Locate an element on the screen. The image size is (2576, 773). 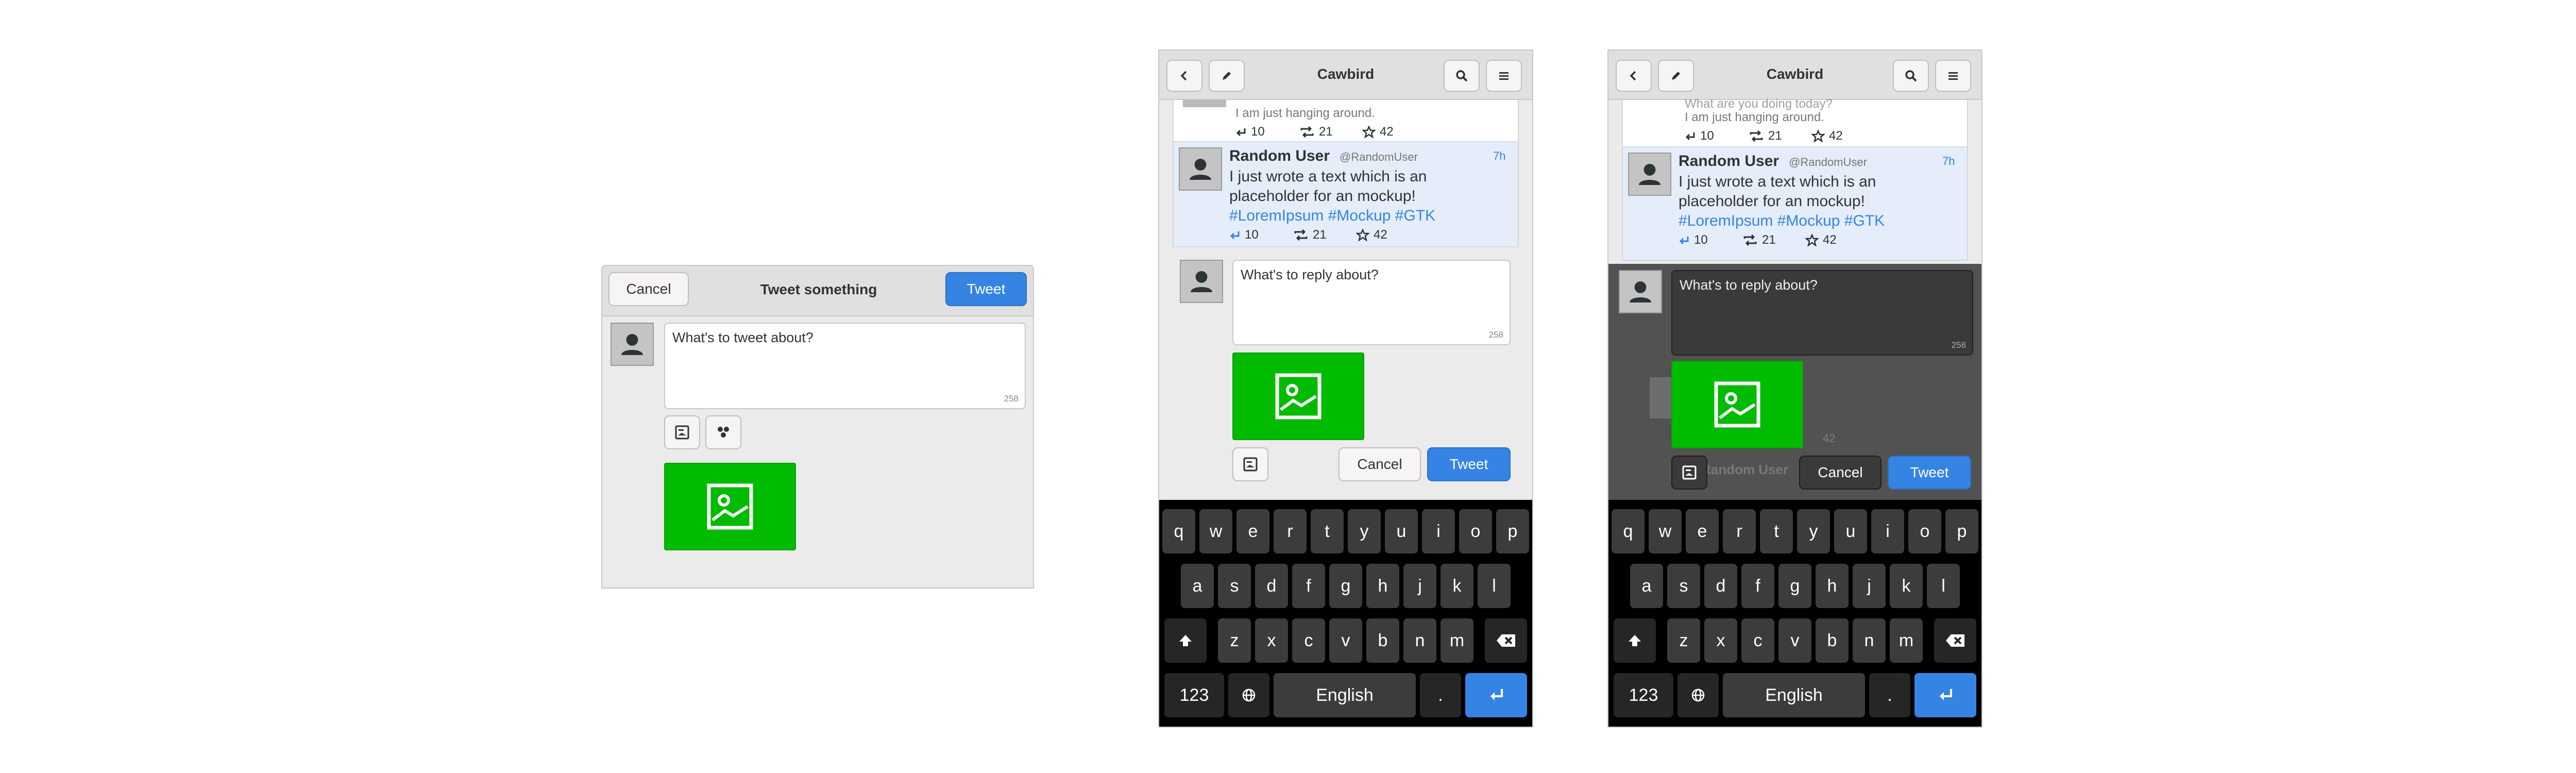
tweet-text-input: What's to tweet about? 258 is located at coordinates (845, 366).